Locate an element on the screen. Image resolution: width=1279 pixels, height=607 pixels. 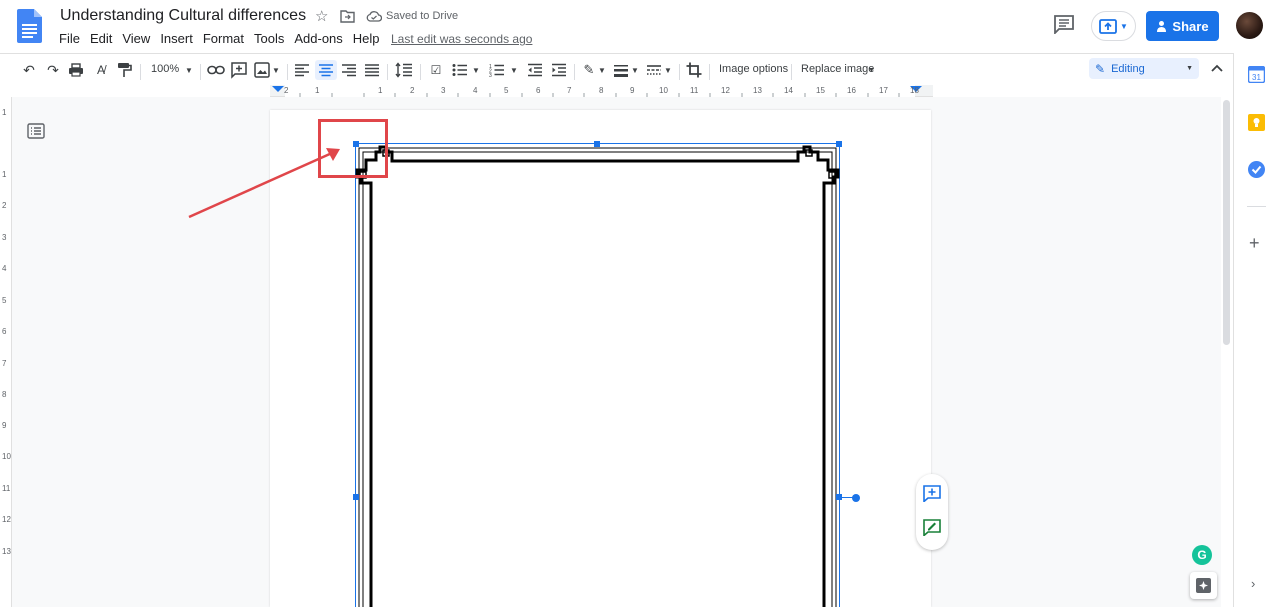
image-options-button: Image options is located at coordinates (753, 69).